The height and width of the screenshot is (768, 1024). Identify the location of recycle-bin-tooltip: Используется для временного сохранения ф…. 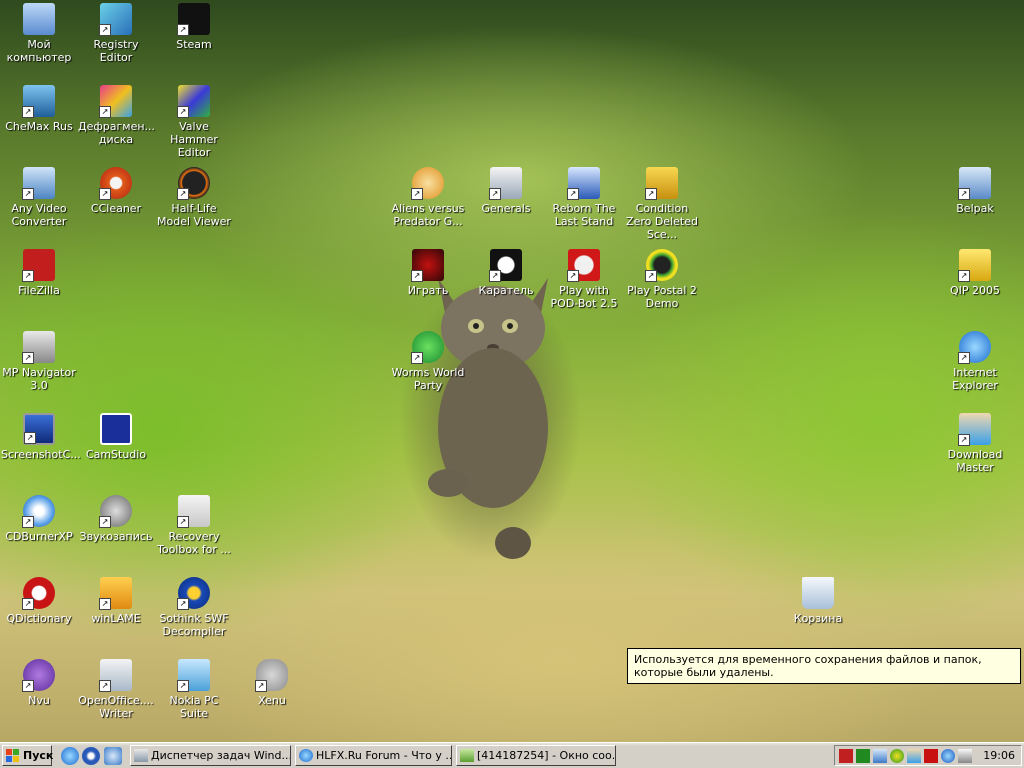
(824, 666).